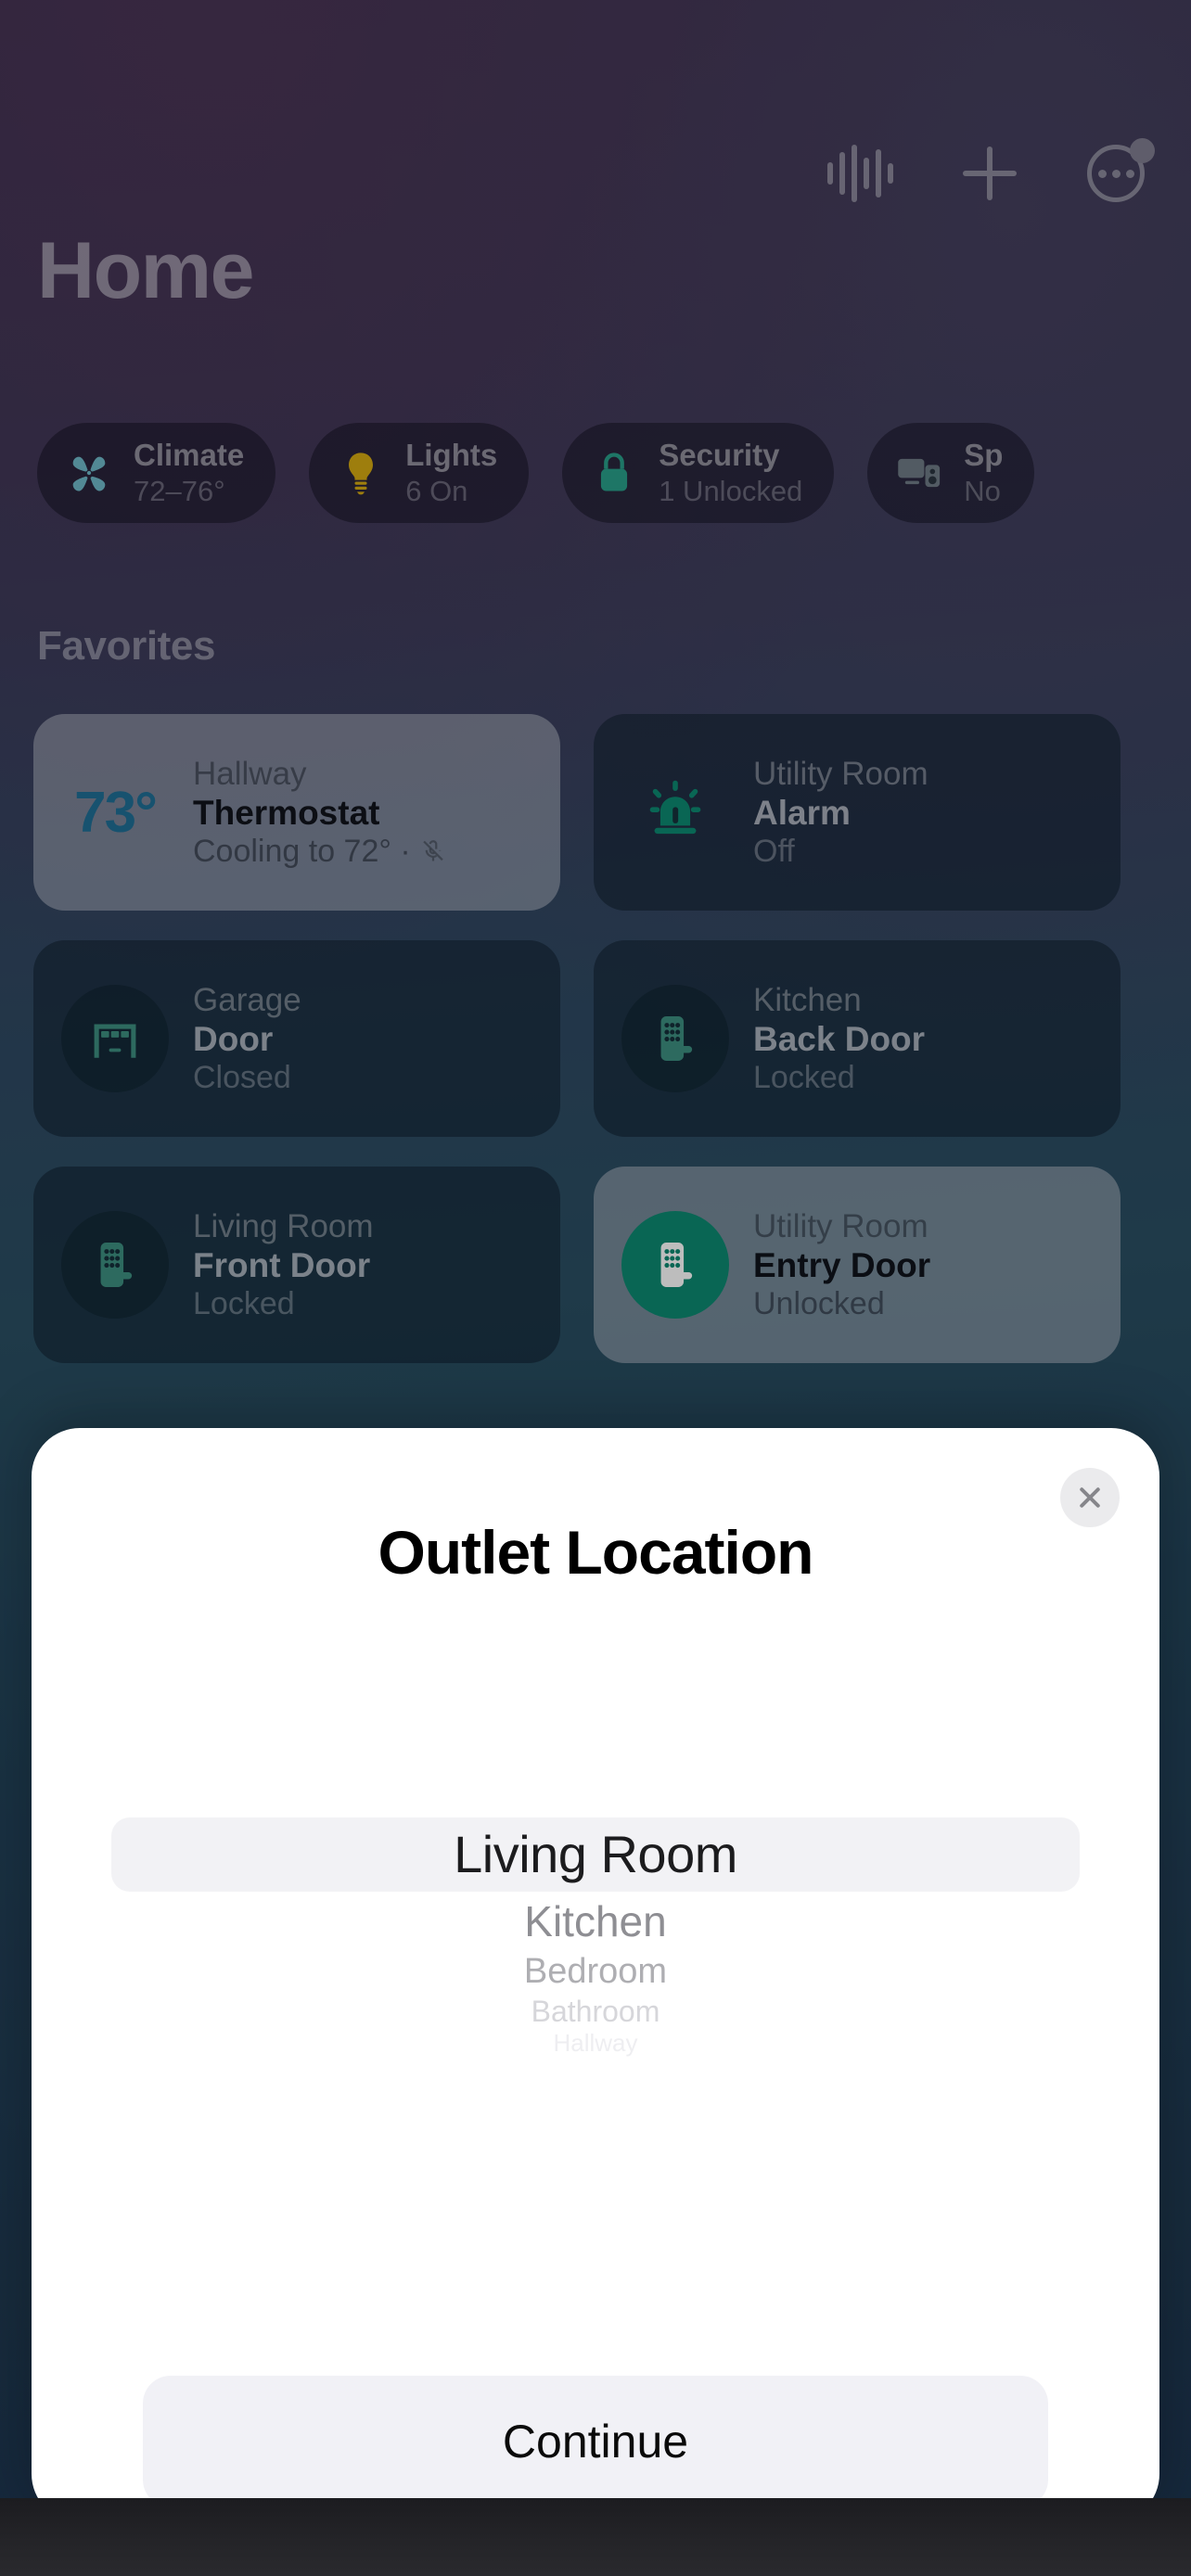  I want to click on picker-option-selected: Living Room, so click(595, 1854).